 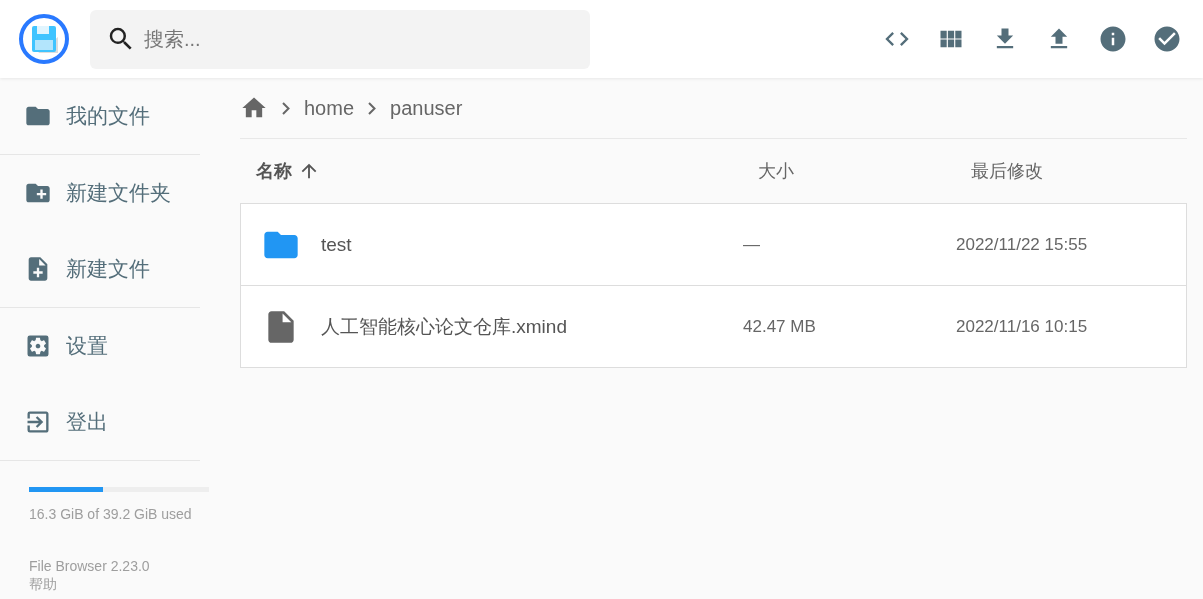 I want to click on info-icon, so click(x=1113, y=39).